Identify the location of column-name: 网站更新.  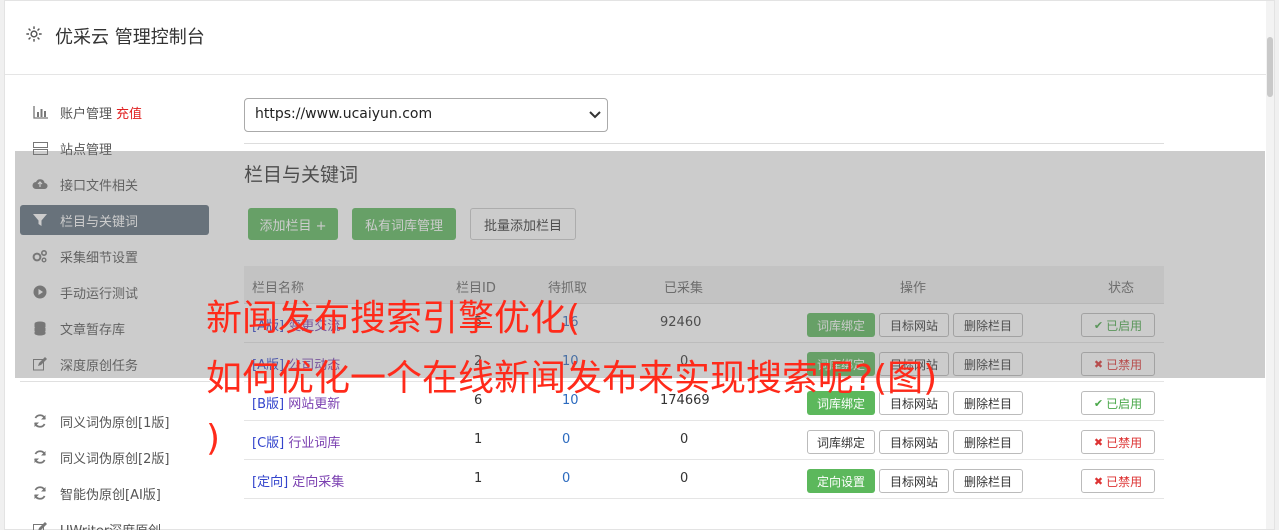
(314, 404).